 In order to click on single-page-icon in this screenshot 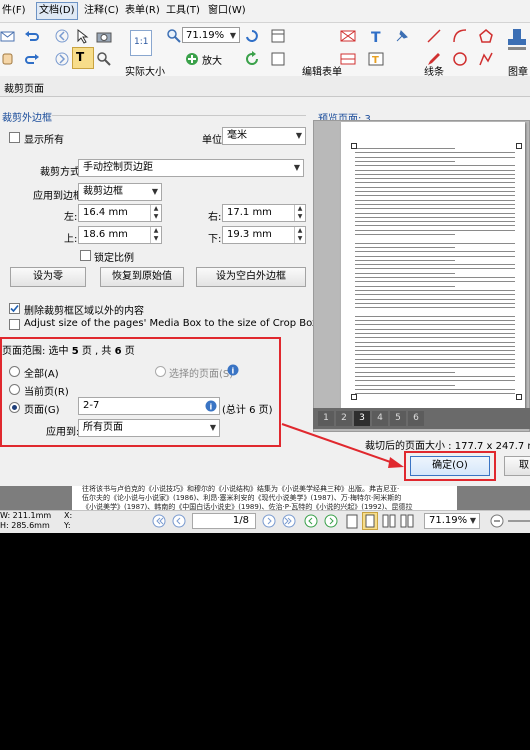, I will do `click(352, 521)`.